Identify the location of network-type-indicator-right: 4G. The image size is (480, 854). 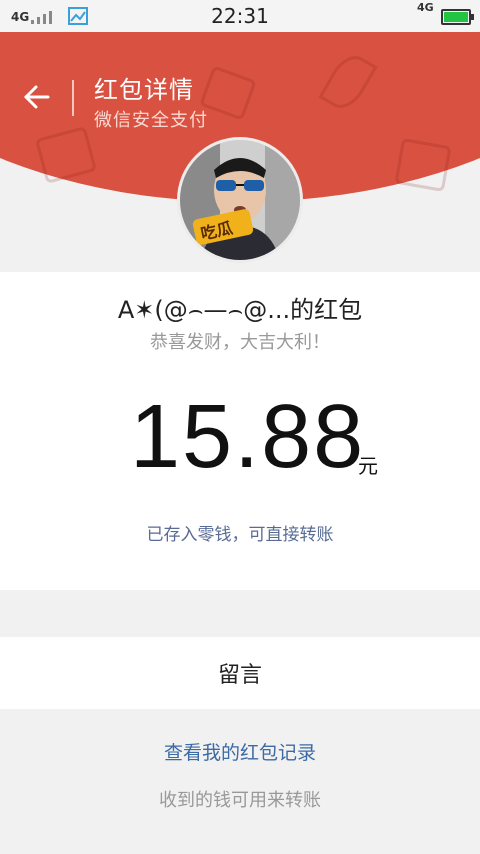
(425, 7).